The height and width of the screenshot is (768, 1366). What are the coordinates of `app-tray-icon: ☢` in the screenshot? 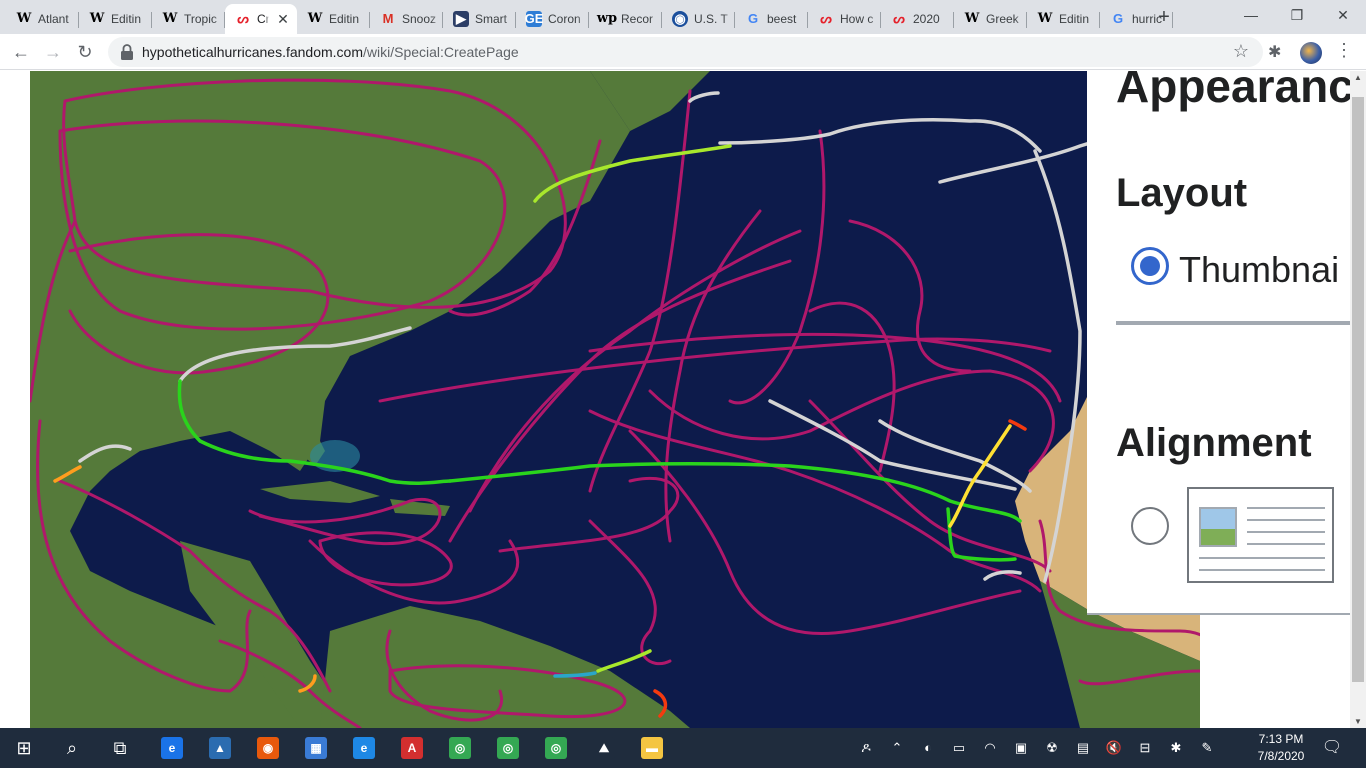 It's located at (1052, 748).